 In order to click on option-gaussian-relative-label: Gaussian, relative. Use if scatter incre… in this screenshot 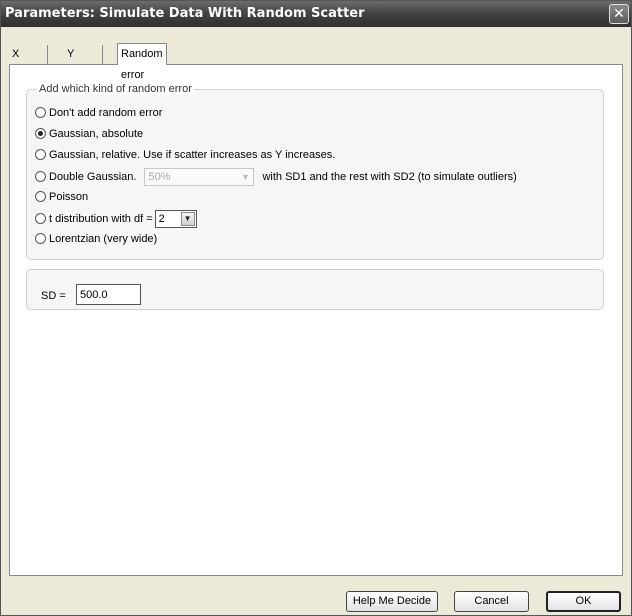, I will do `click(192, 155)`.